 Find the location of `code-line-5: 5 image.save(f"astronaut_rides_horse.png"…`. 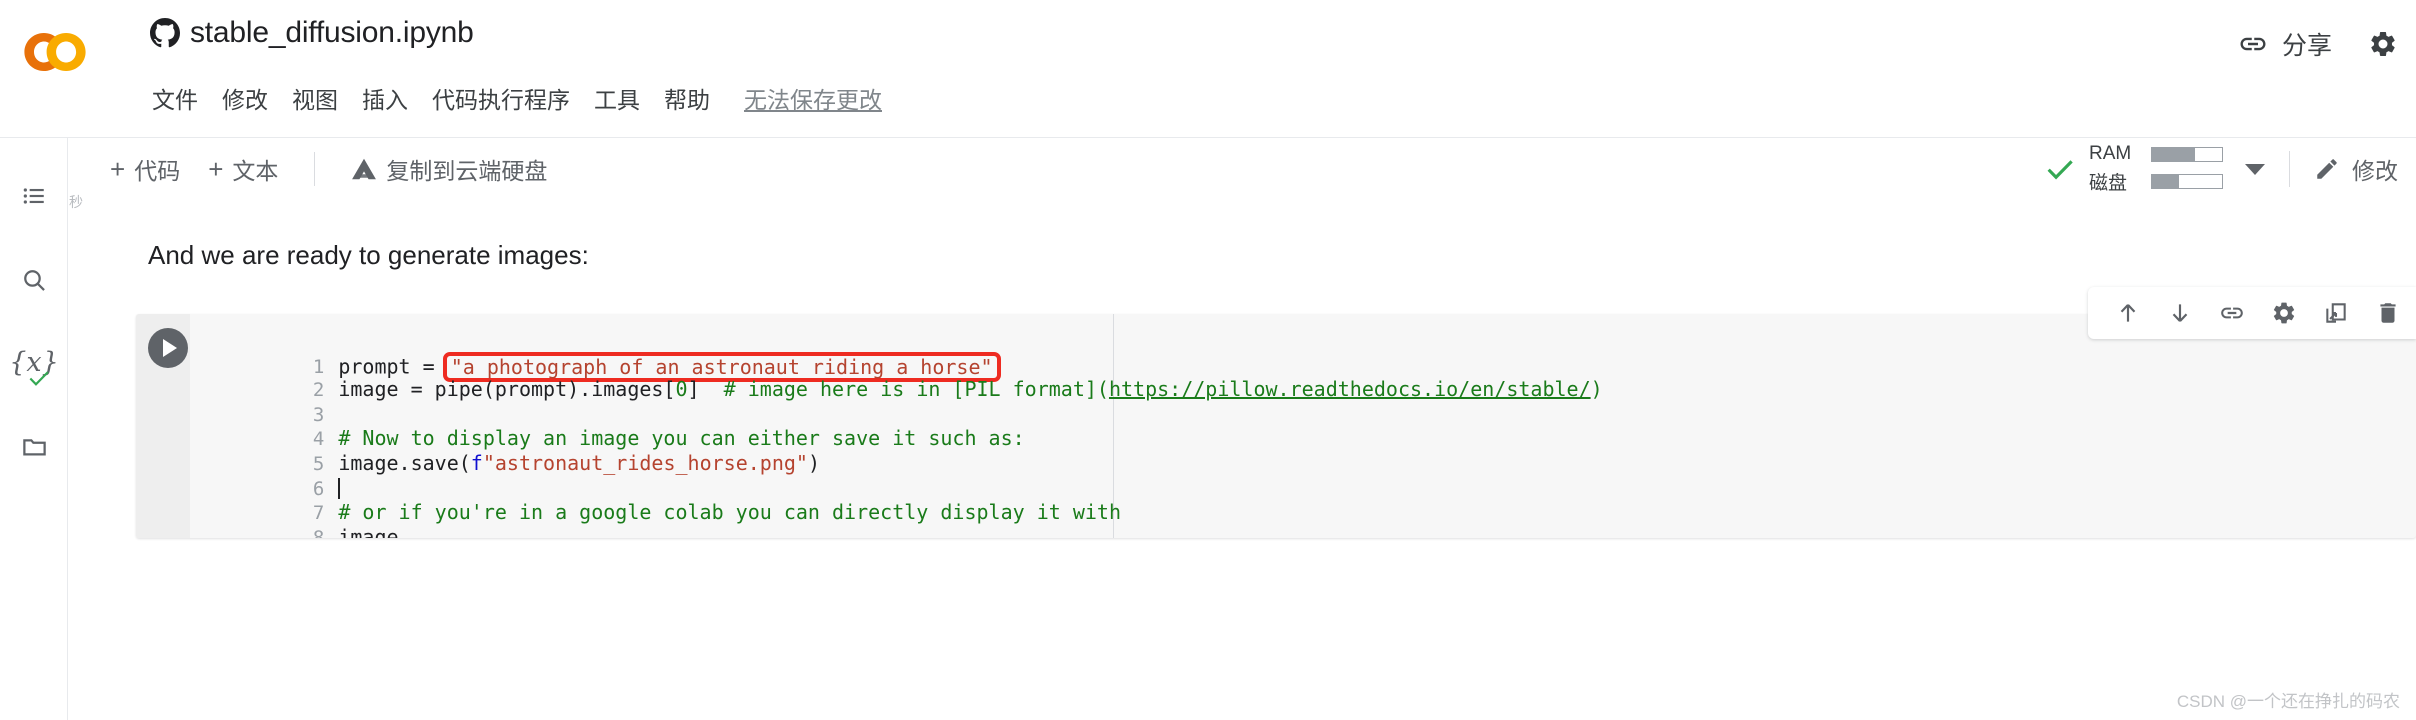

code-line-5: 5 image.save(f"astronaut_rides_horse.png"… is located at coordinates (1303, 450).